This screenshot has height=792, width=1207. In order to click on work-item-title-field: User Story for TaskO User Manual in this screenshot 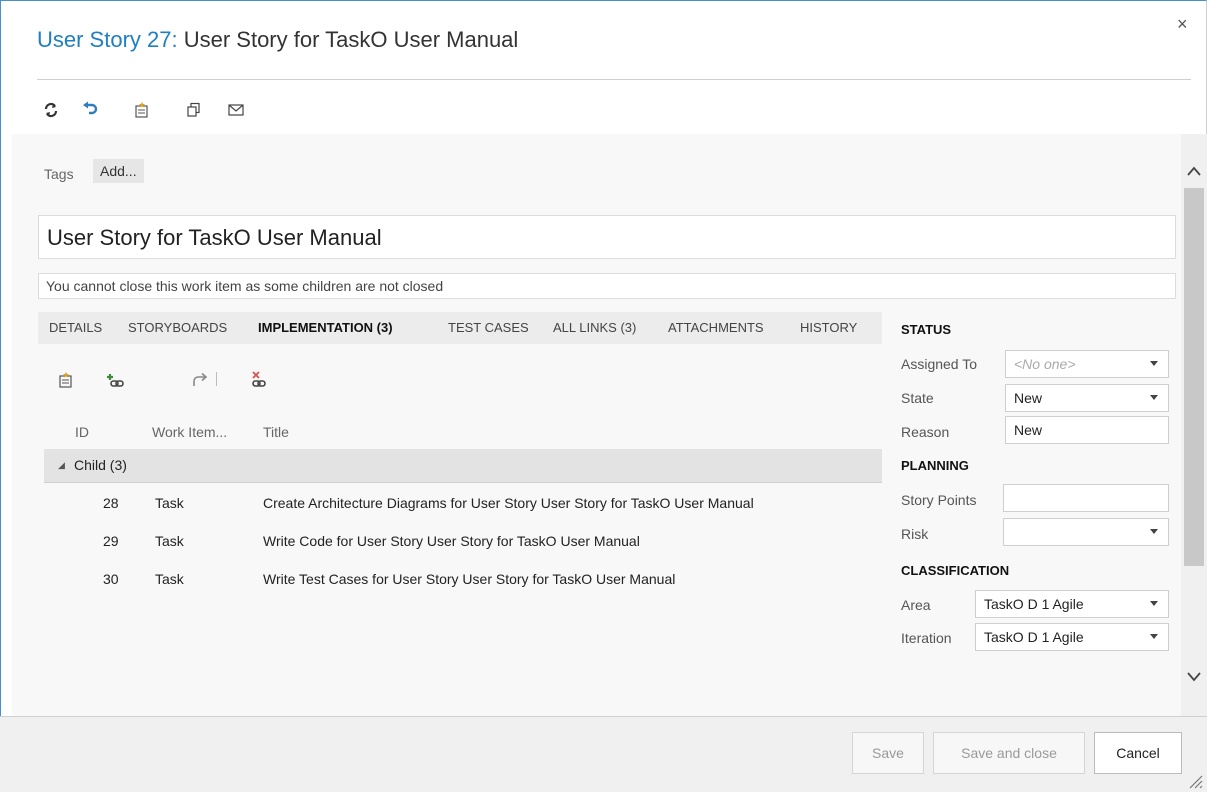, I will do `click(607, 237)`.